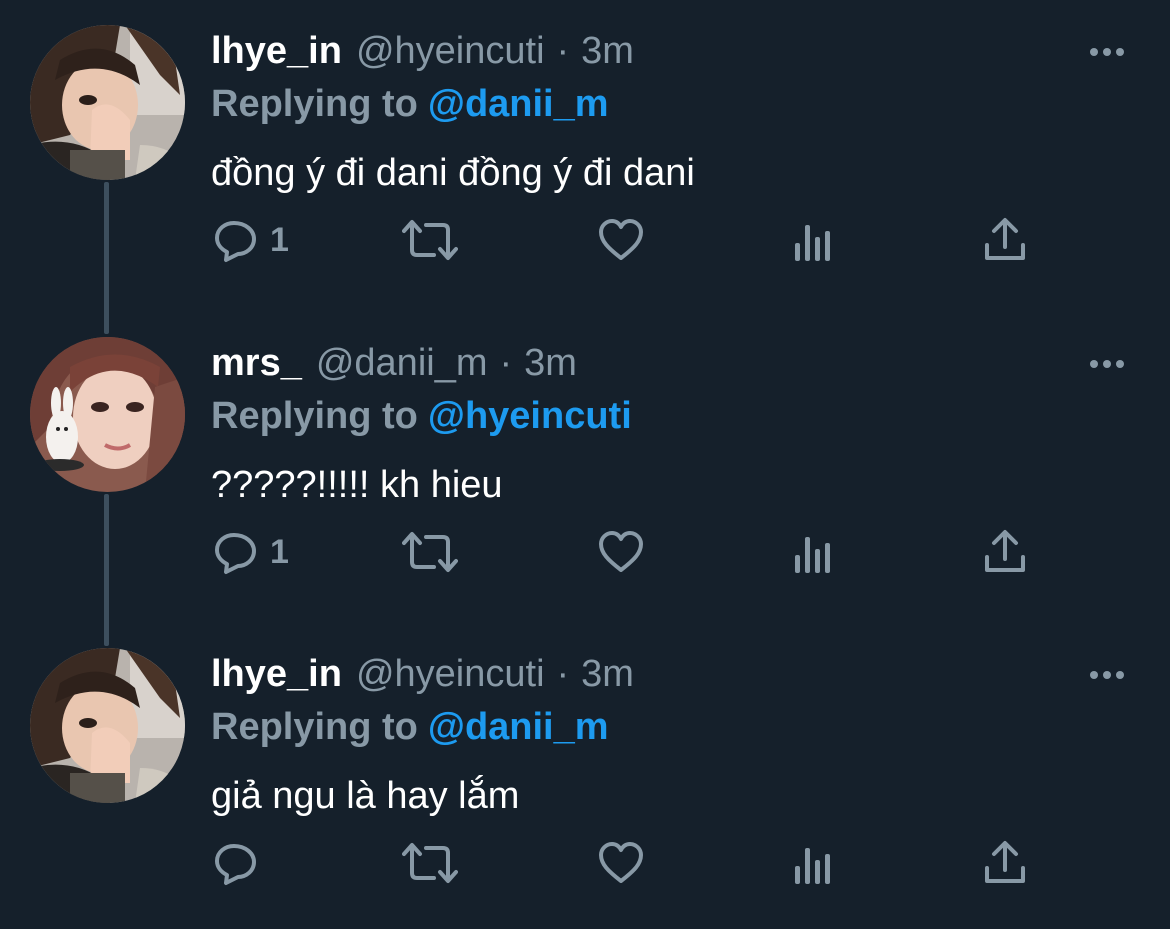 The height and width of the screenshot is (929, 1170). I want to click on tweet-actions, so click(585, 863).